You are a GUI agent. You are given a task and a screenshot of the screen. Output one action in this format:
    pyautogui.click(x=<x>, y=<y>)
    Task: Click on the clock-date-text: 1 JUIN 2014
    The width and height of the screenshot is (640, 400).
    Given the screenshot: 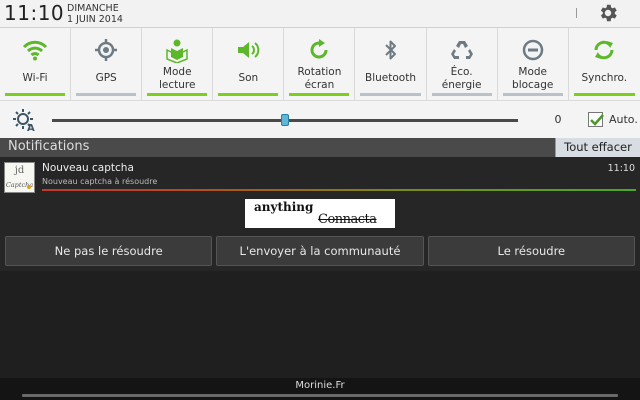 What is the action you would take?
    pyautogui.click(x=95, y=19)
    